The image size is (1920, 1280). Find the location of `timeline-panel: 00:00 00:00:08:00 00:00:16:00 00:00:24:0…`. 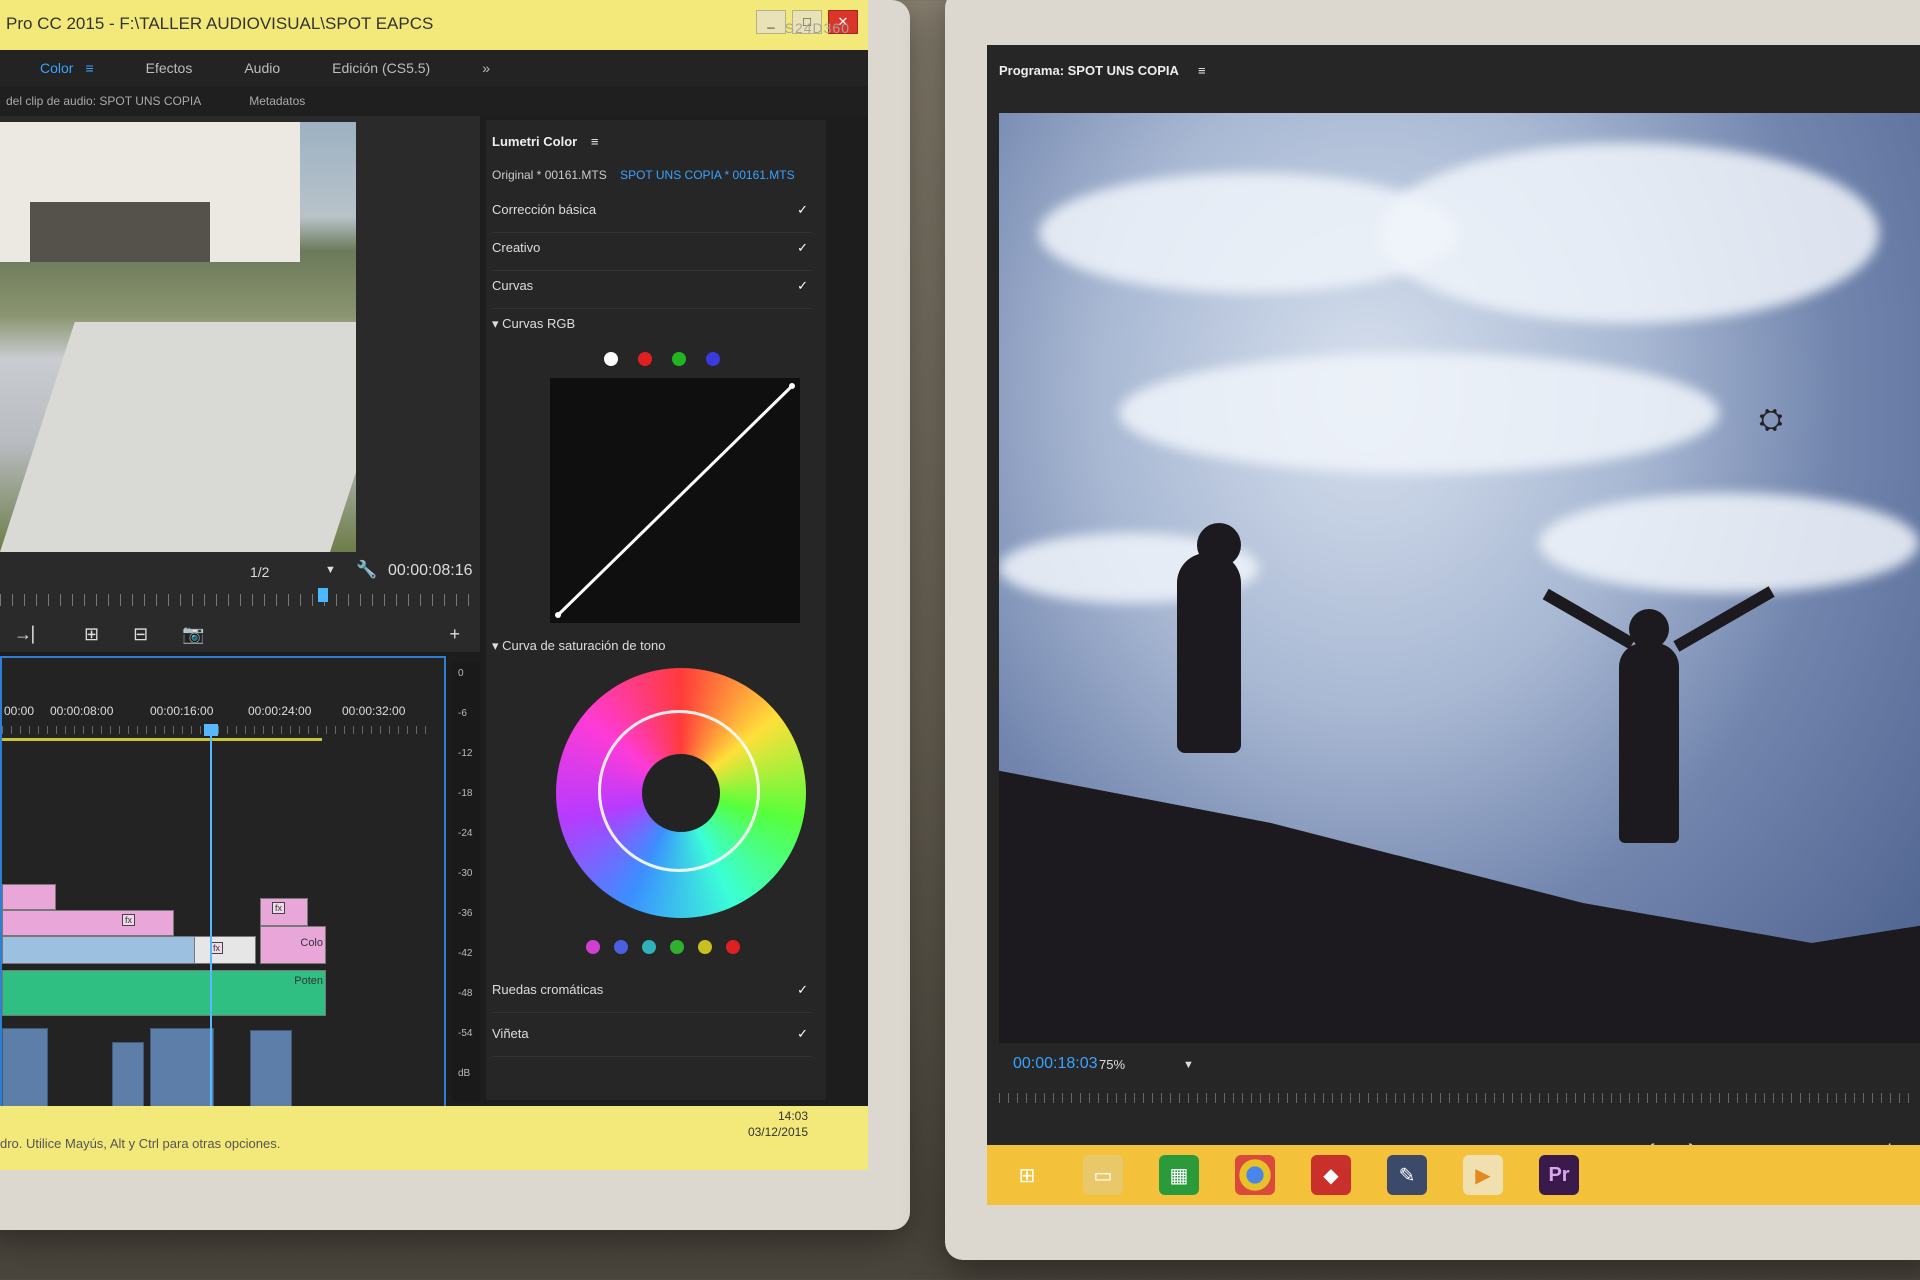

timeline-panel: 00:00 00:00:08:00 00:00:16:00 00:00:24:0… is located at coordinates (223, 887).